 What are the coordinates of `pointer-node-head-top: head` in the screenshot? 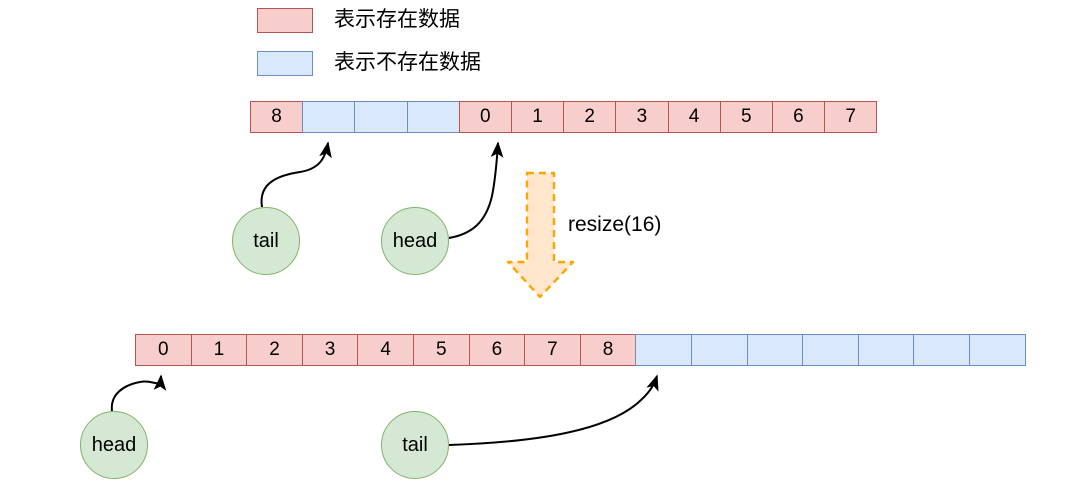 It's located at (415, 241).